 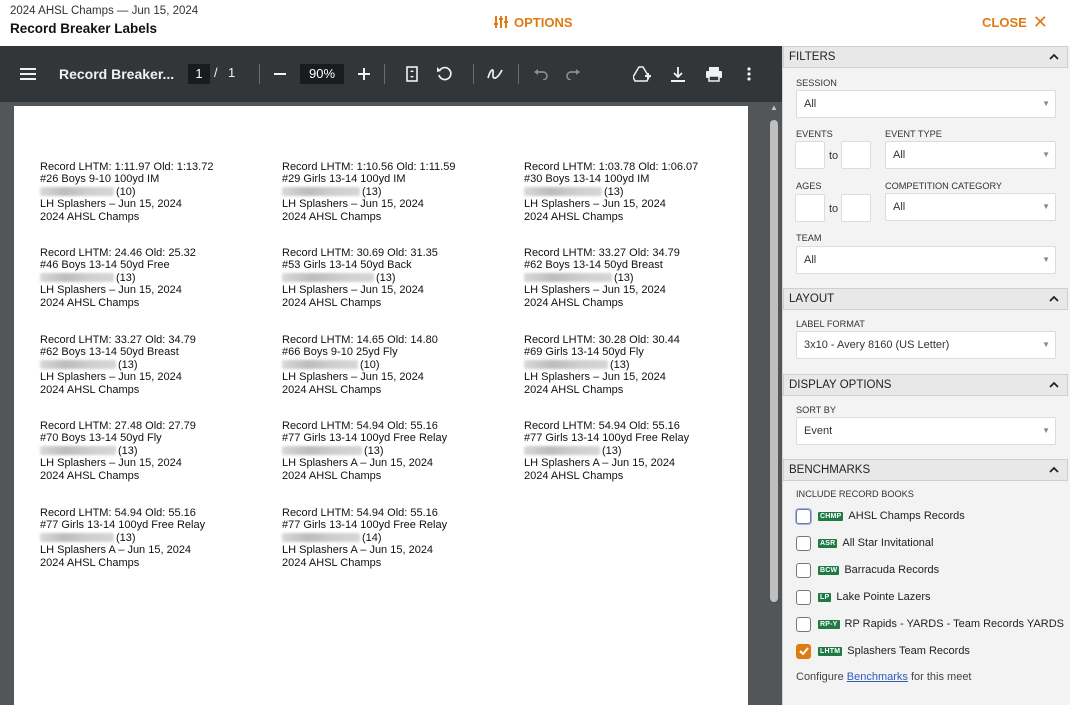 What do you see at coordinates (602, 253) in the screenshot?
I see `label-line: Record LHTM: 33.27 Old: 34.79` at bounding box center [602, 253].